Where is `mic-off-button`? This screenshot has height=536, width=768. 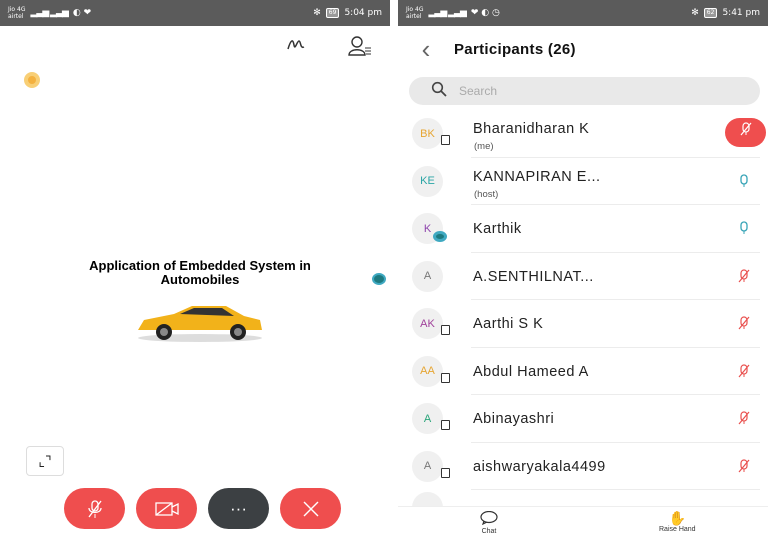
mic-off-button is located at coordinates (94, 508).